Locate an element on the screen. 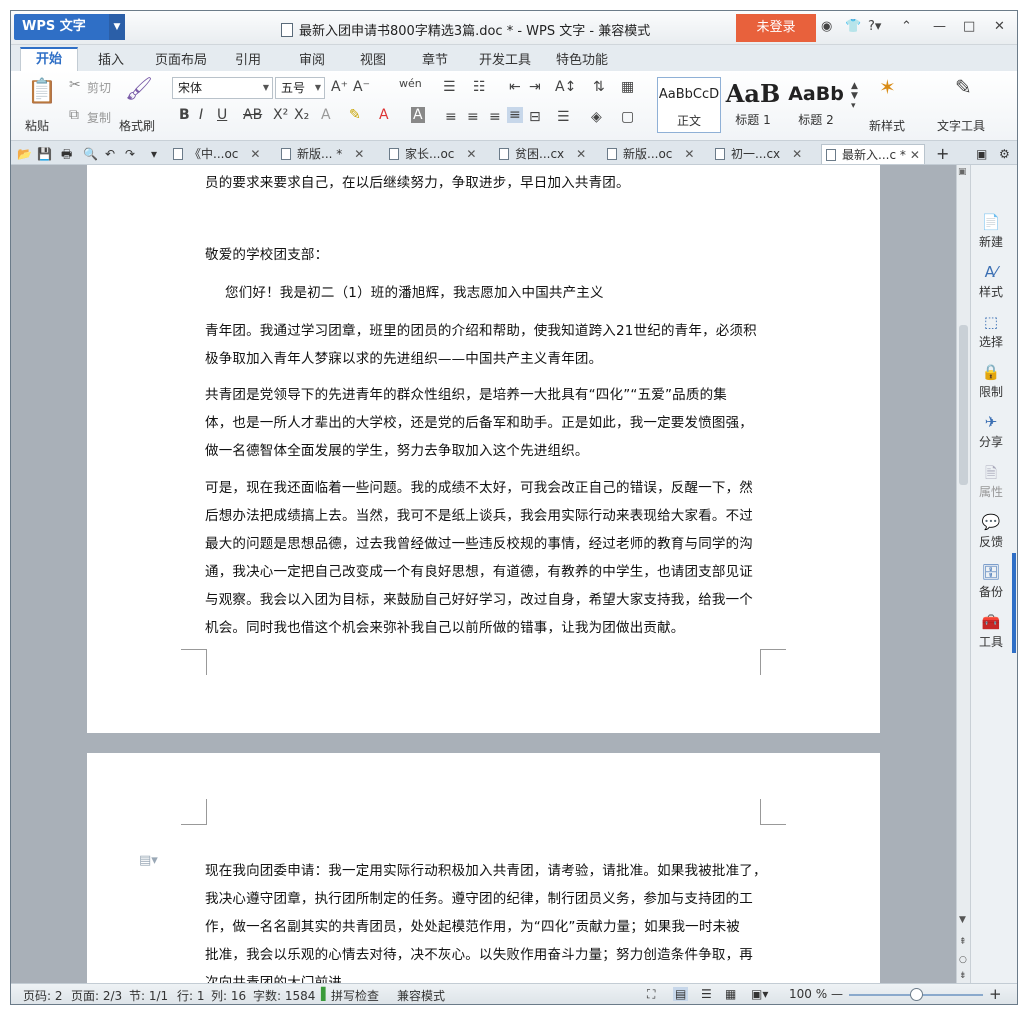 This screenshot has width=1033, height=1019. doc-tab: 家长...oc ✕ is located at coordinates (432, 154).